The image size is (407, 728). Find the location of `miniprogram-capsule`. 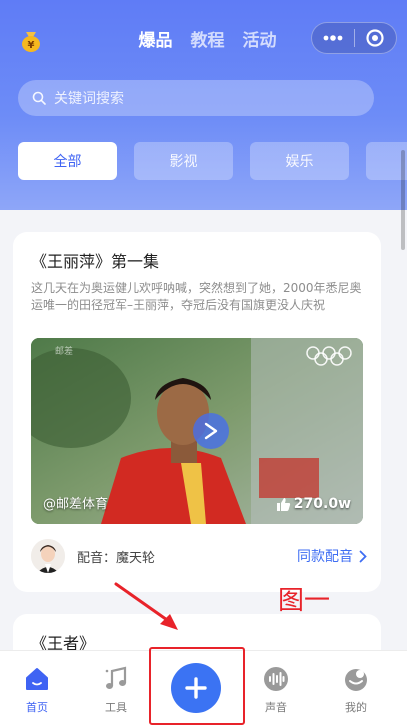

miniprogram-capsule is located at coordinates (354, 38).